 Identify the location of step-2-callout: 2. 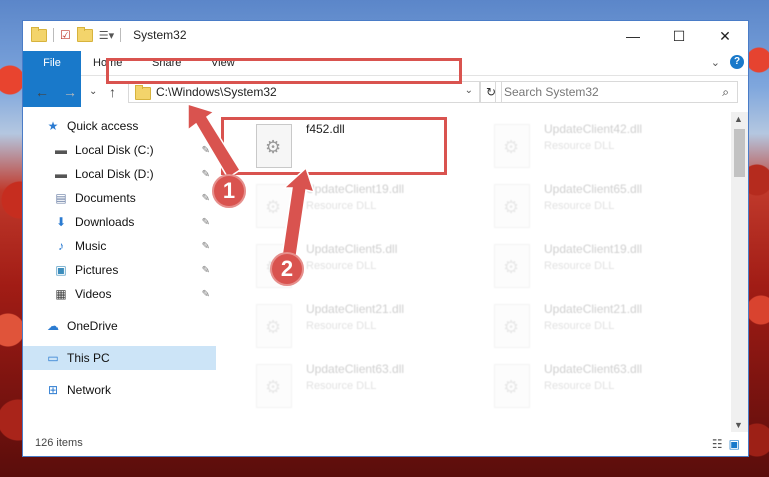
(287, 269).